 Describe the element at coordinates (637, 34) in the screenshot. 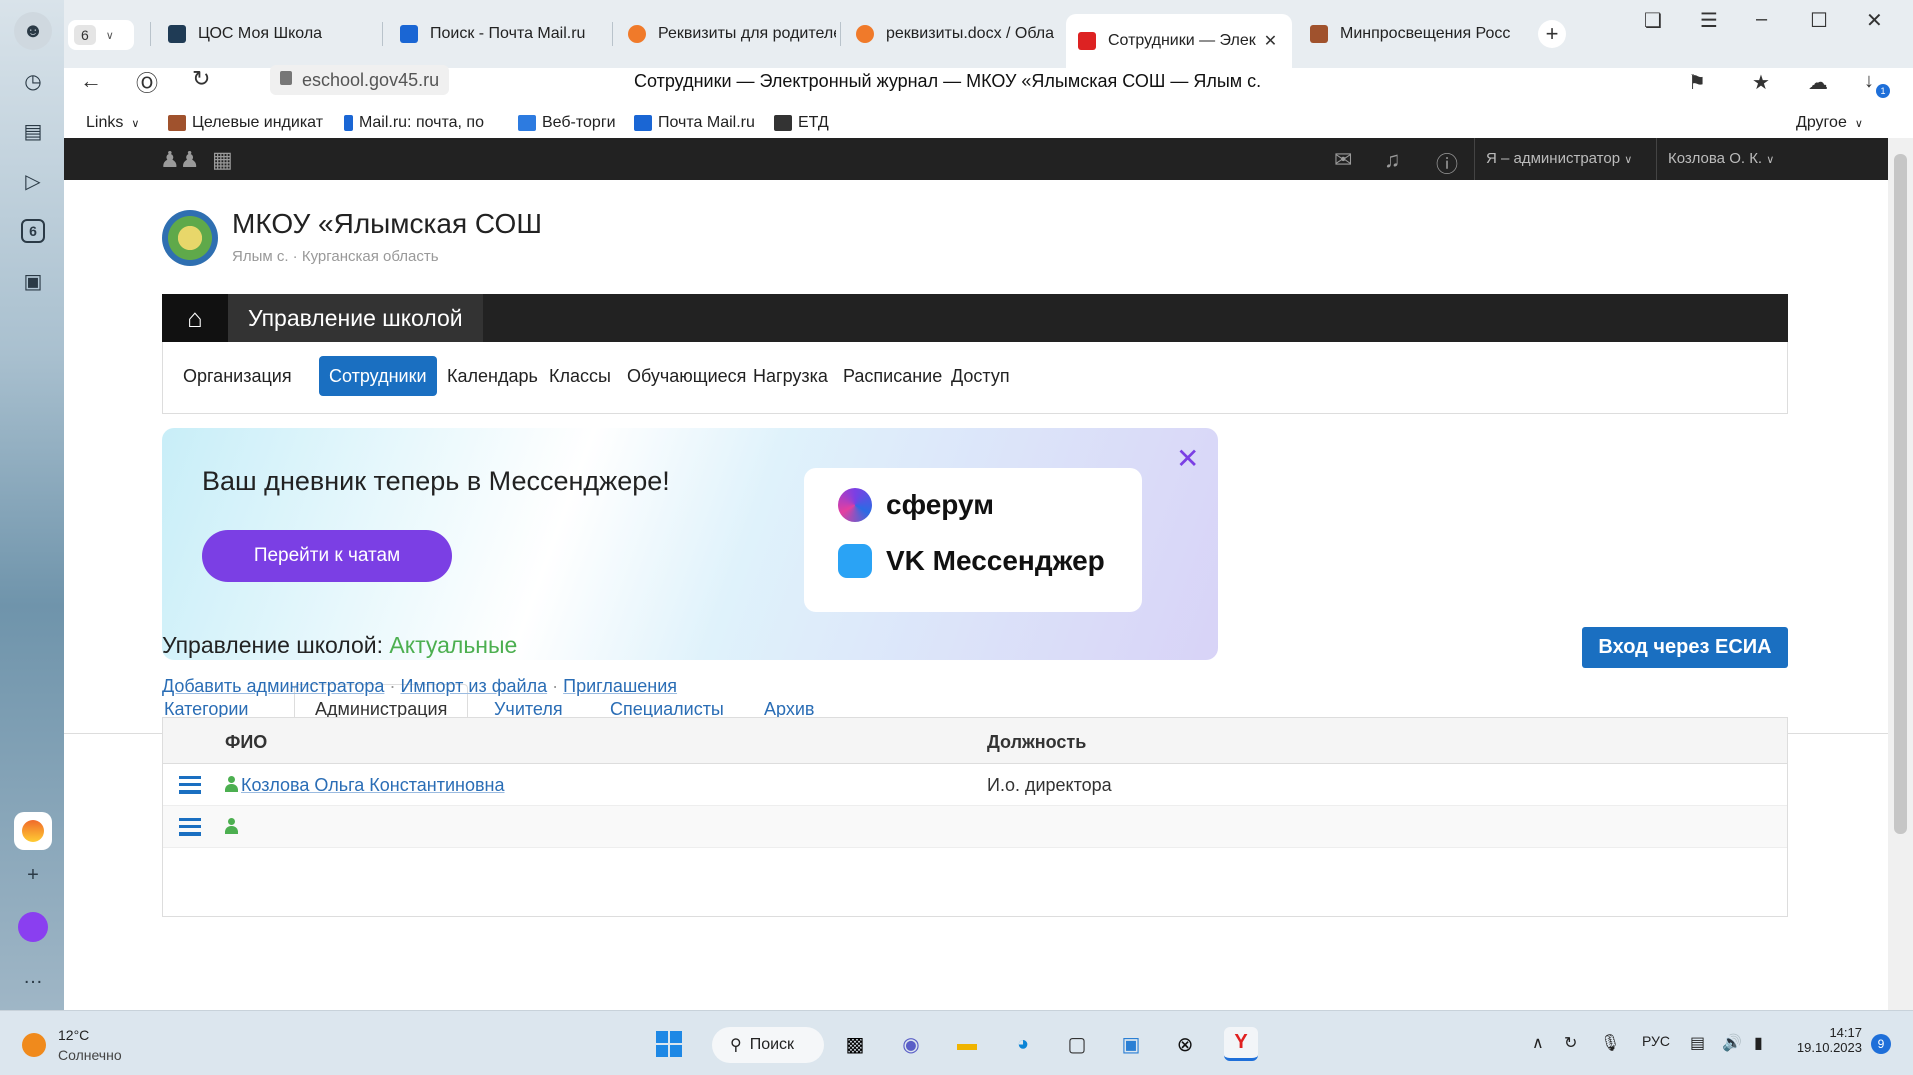

I see `cloud-icon` at that location.